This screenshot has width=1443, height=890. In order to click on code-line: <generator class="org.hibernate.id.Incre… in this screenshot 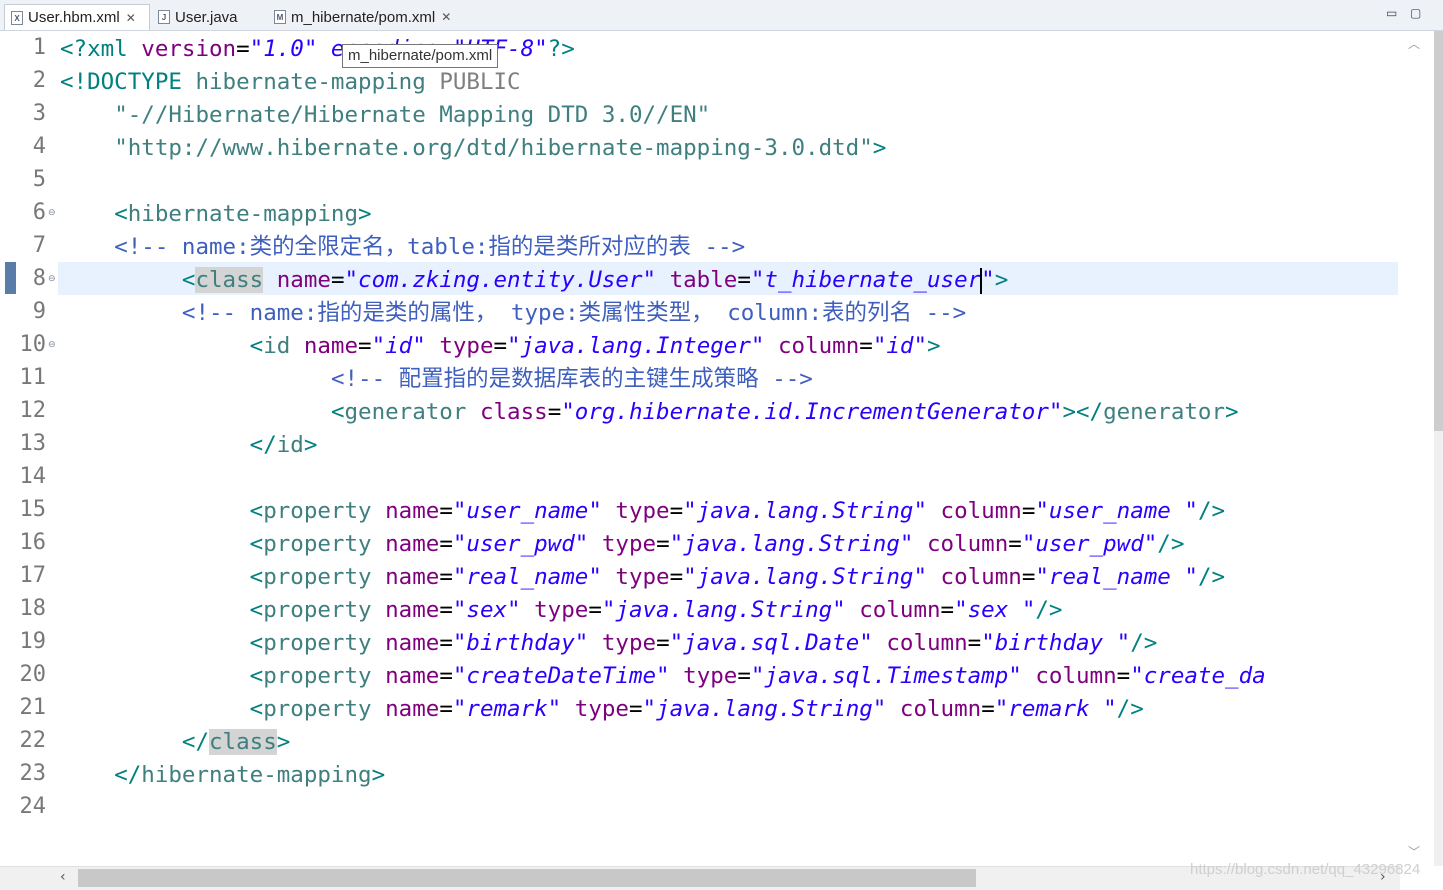, I will do `click(649, 412)`.